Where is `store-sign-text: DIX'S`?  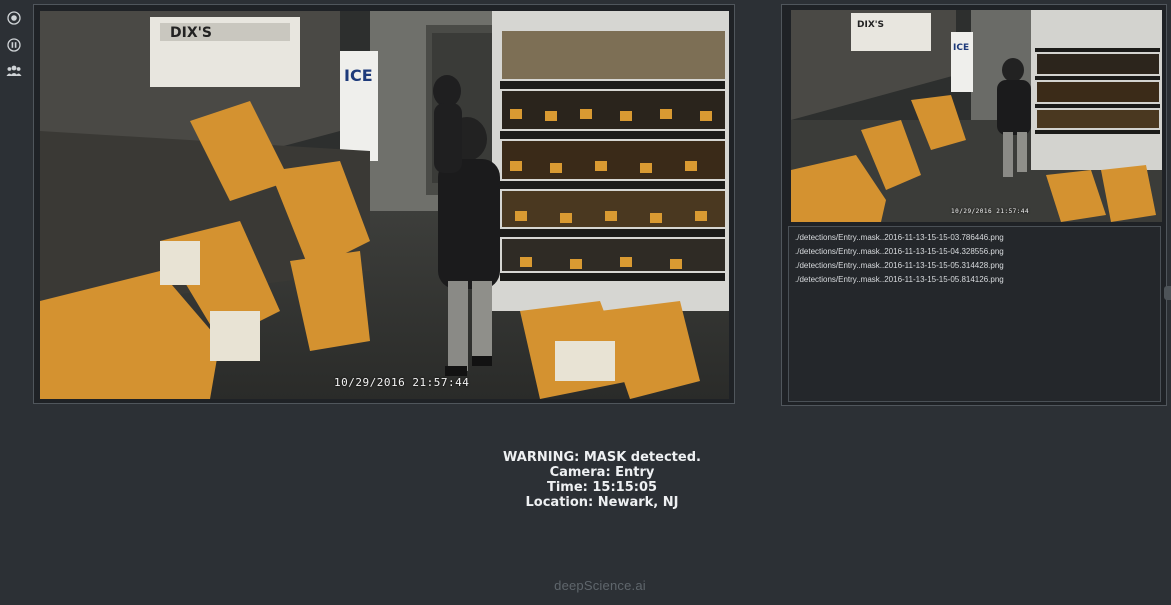
store-sign-text: DIX'S is located at coordinates (191, 33).